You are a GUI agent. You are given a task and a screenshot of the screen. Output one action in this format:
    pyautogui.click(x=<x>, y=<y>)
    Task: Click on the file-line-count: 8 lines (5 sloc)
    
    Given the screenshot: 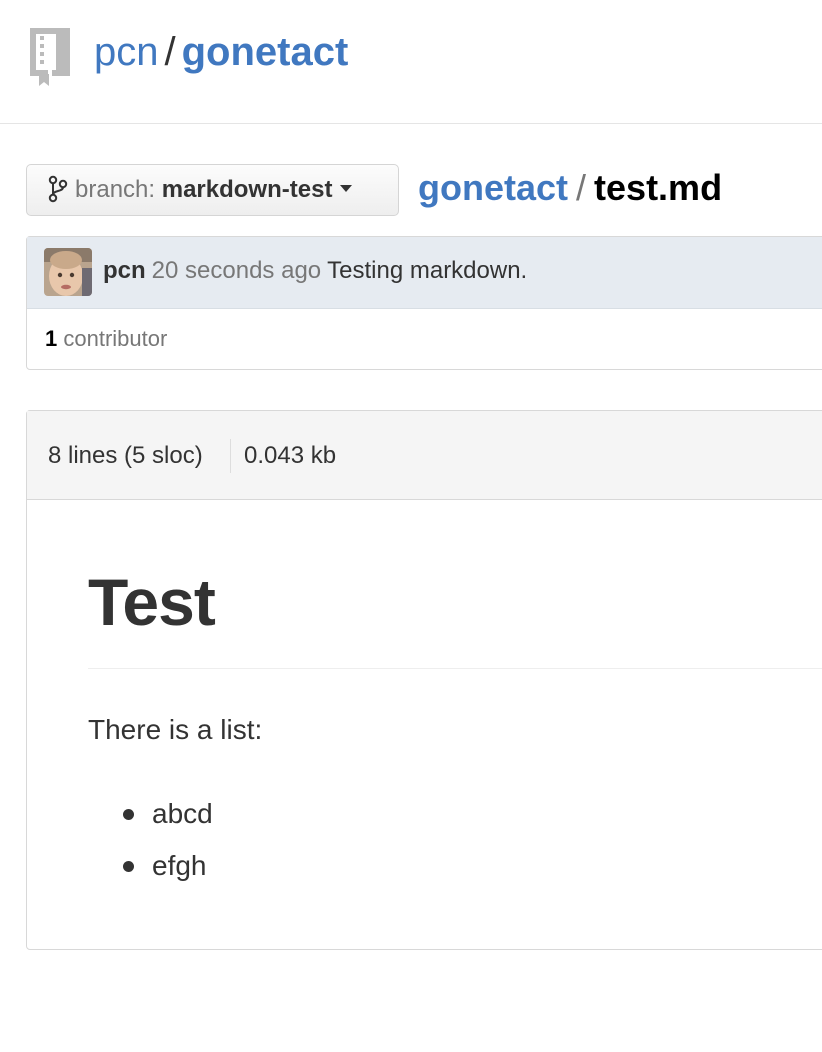 What is the action you would take?
    pyautogui.click(x=125, y=455)
    